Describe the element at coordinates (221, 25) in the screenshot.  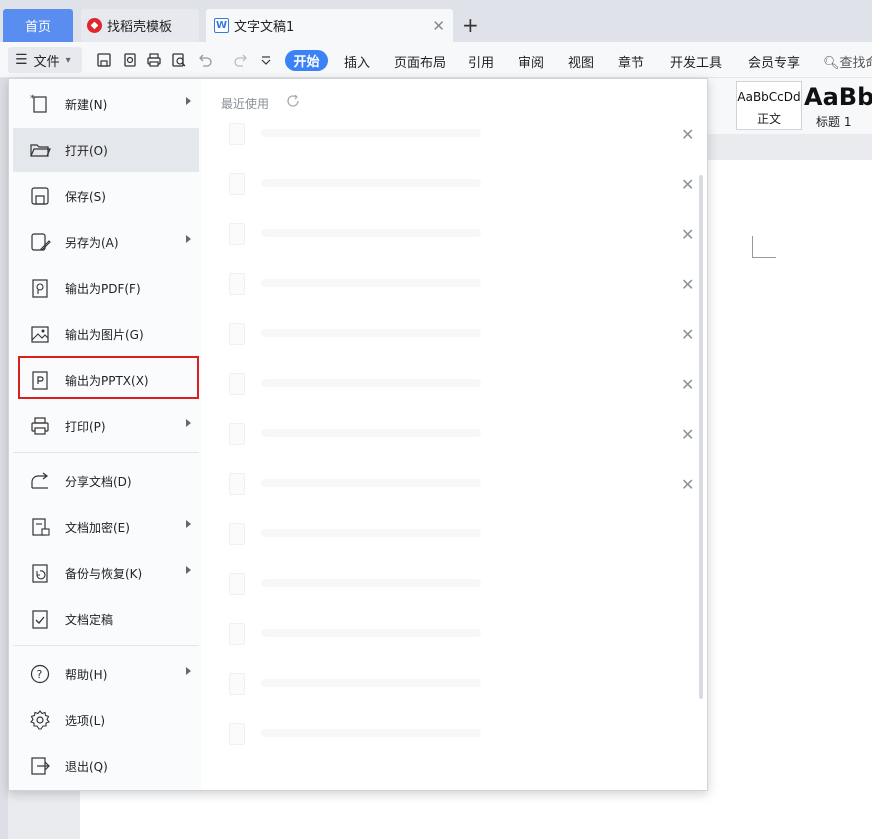
I see `writer-doc-icon: W` at that location.